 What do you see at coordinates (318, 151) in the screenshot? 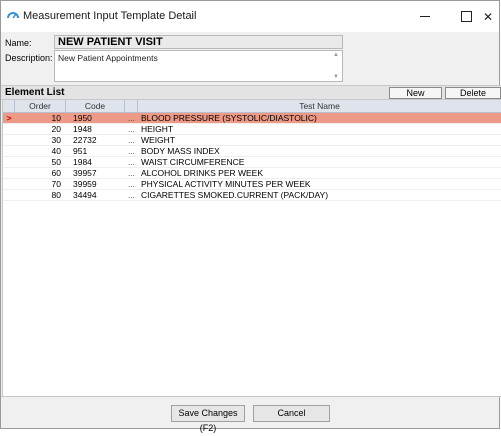
I see `test-name-cell: BODY MASS INDEX` at bounding box center [318, 151].